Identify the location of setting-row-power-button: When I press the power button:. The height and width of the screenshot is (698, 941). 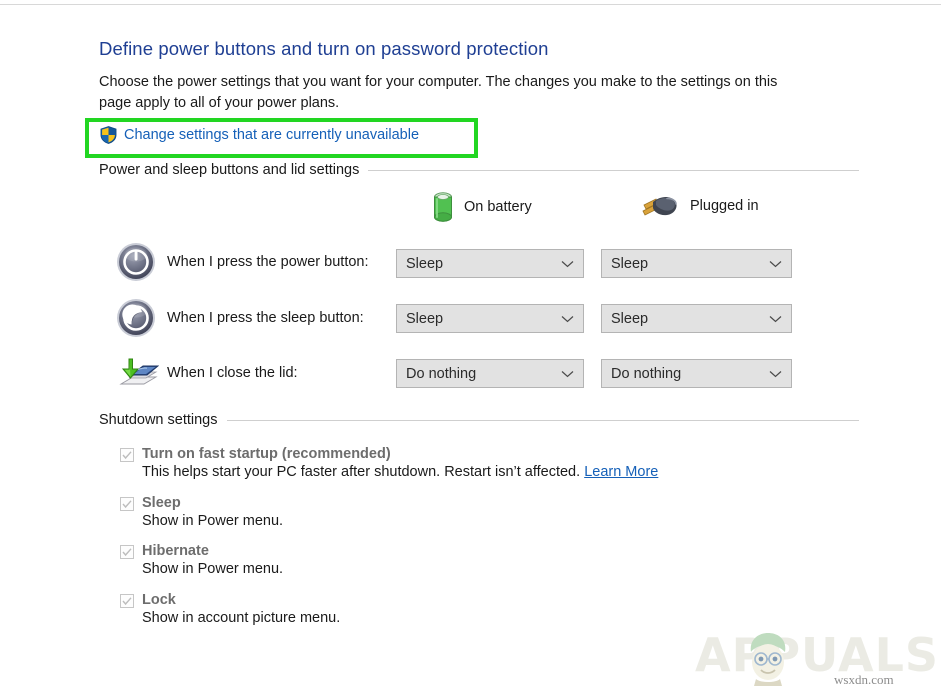
(241, 262).